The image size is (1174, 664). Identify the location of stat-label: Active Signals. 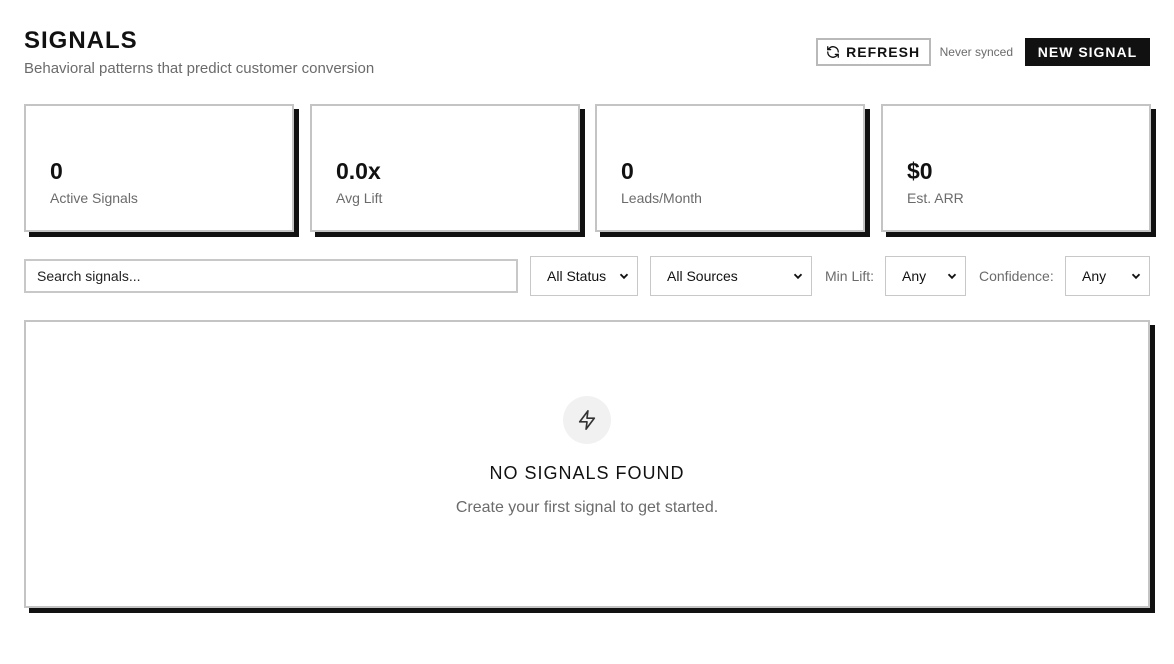
(94, 198).